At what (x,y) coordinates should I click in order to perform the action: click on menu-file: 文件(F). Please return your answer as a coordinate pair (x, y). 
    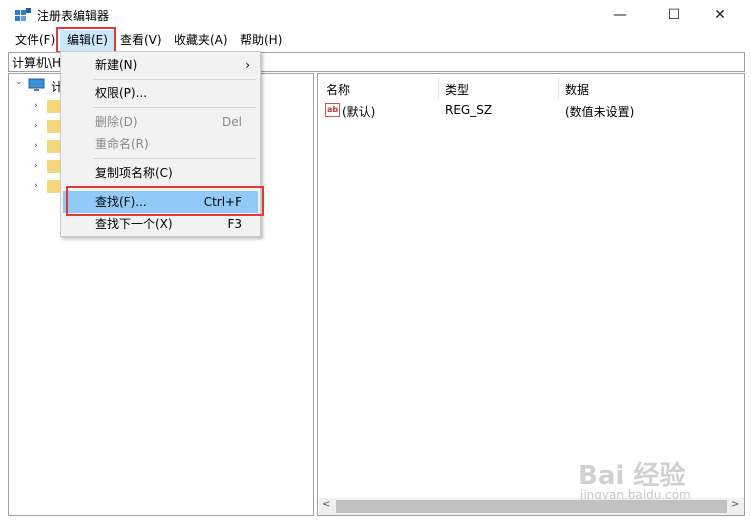
    Looking at the image, I should click on (35, 40).